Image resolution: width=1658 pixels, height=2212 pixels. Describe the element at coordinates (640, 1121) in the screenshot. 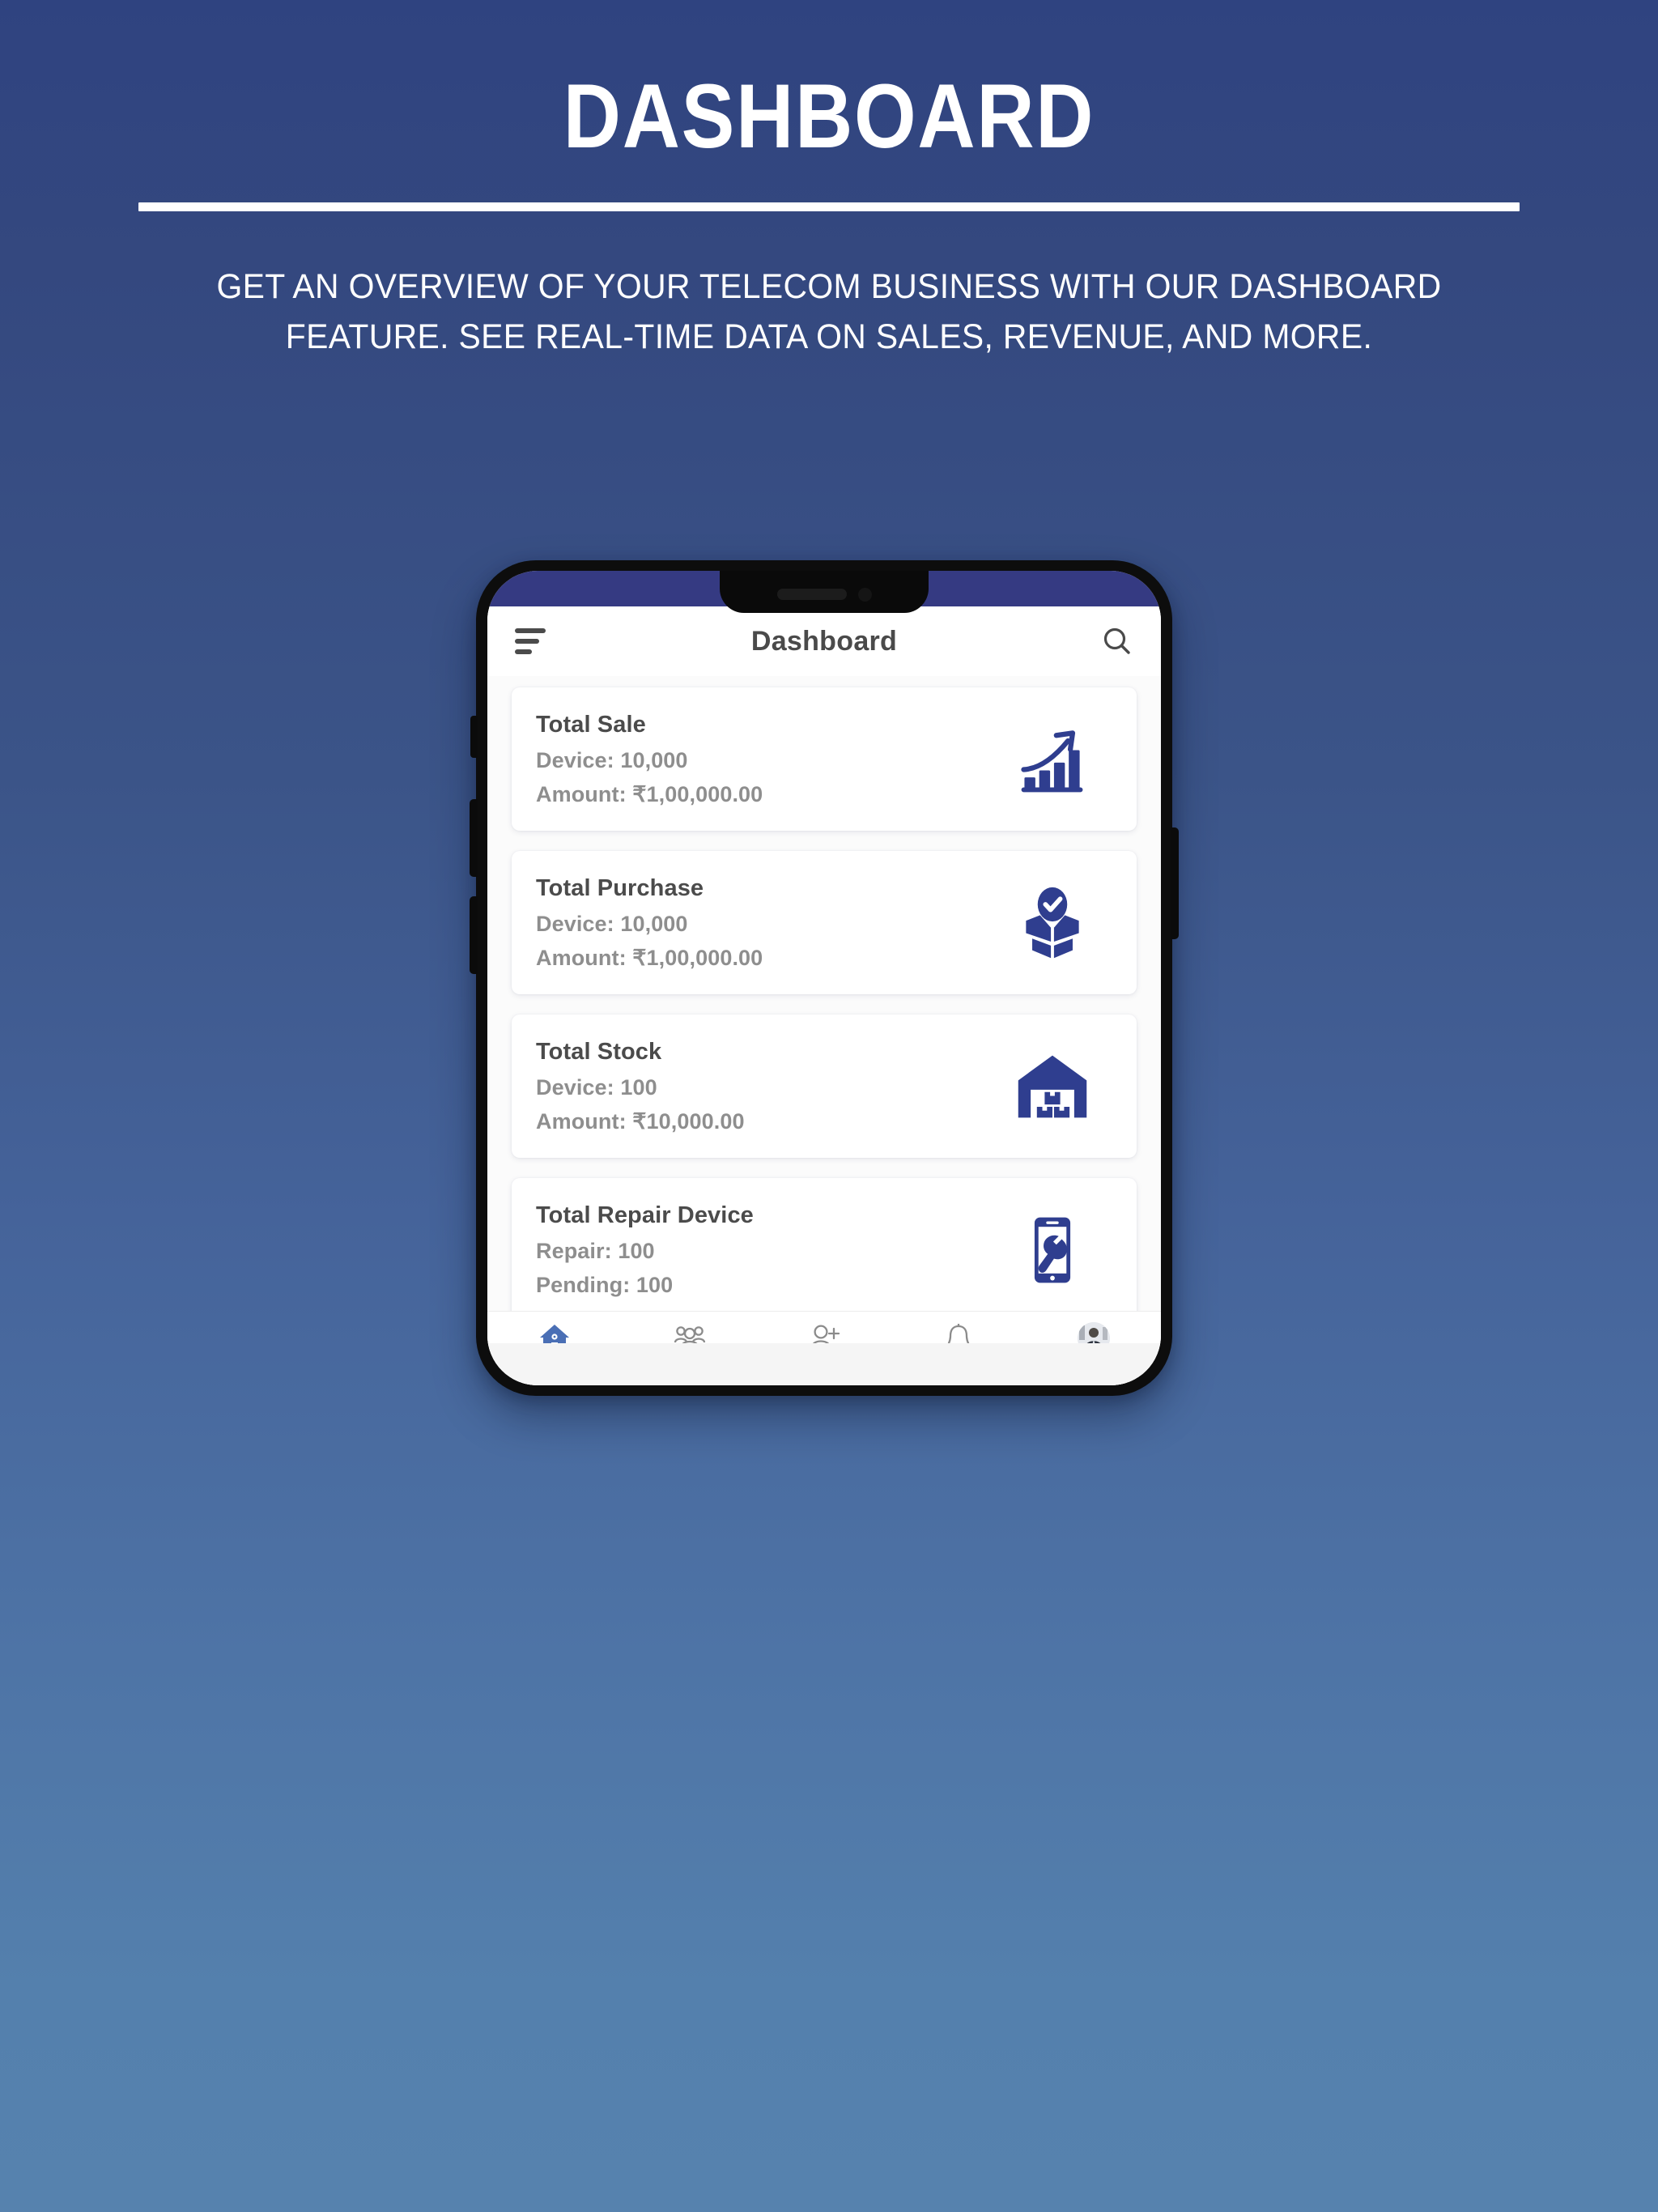

I see `card-line-amount: Amount: ₹10,000.00` at that location.